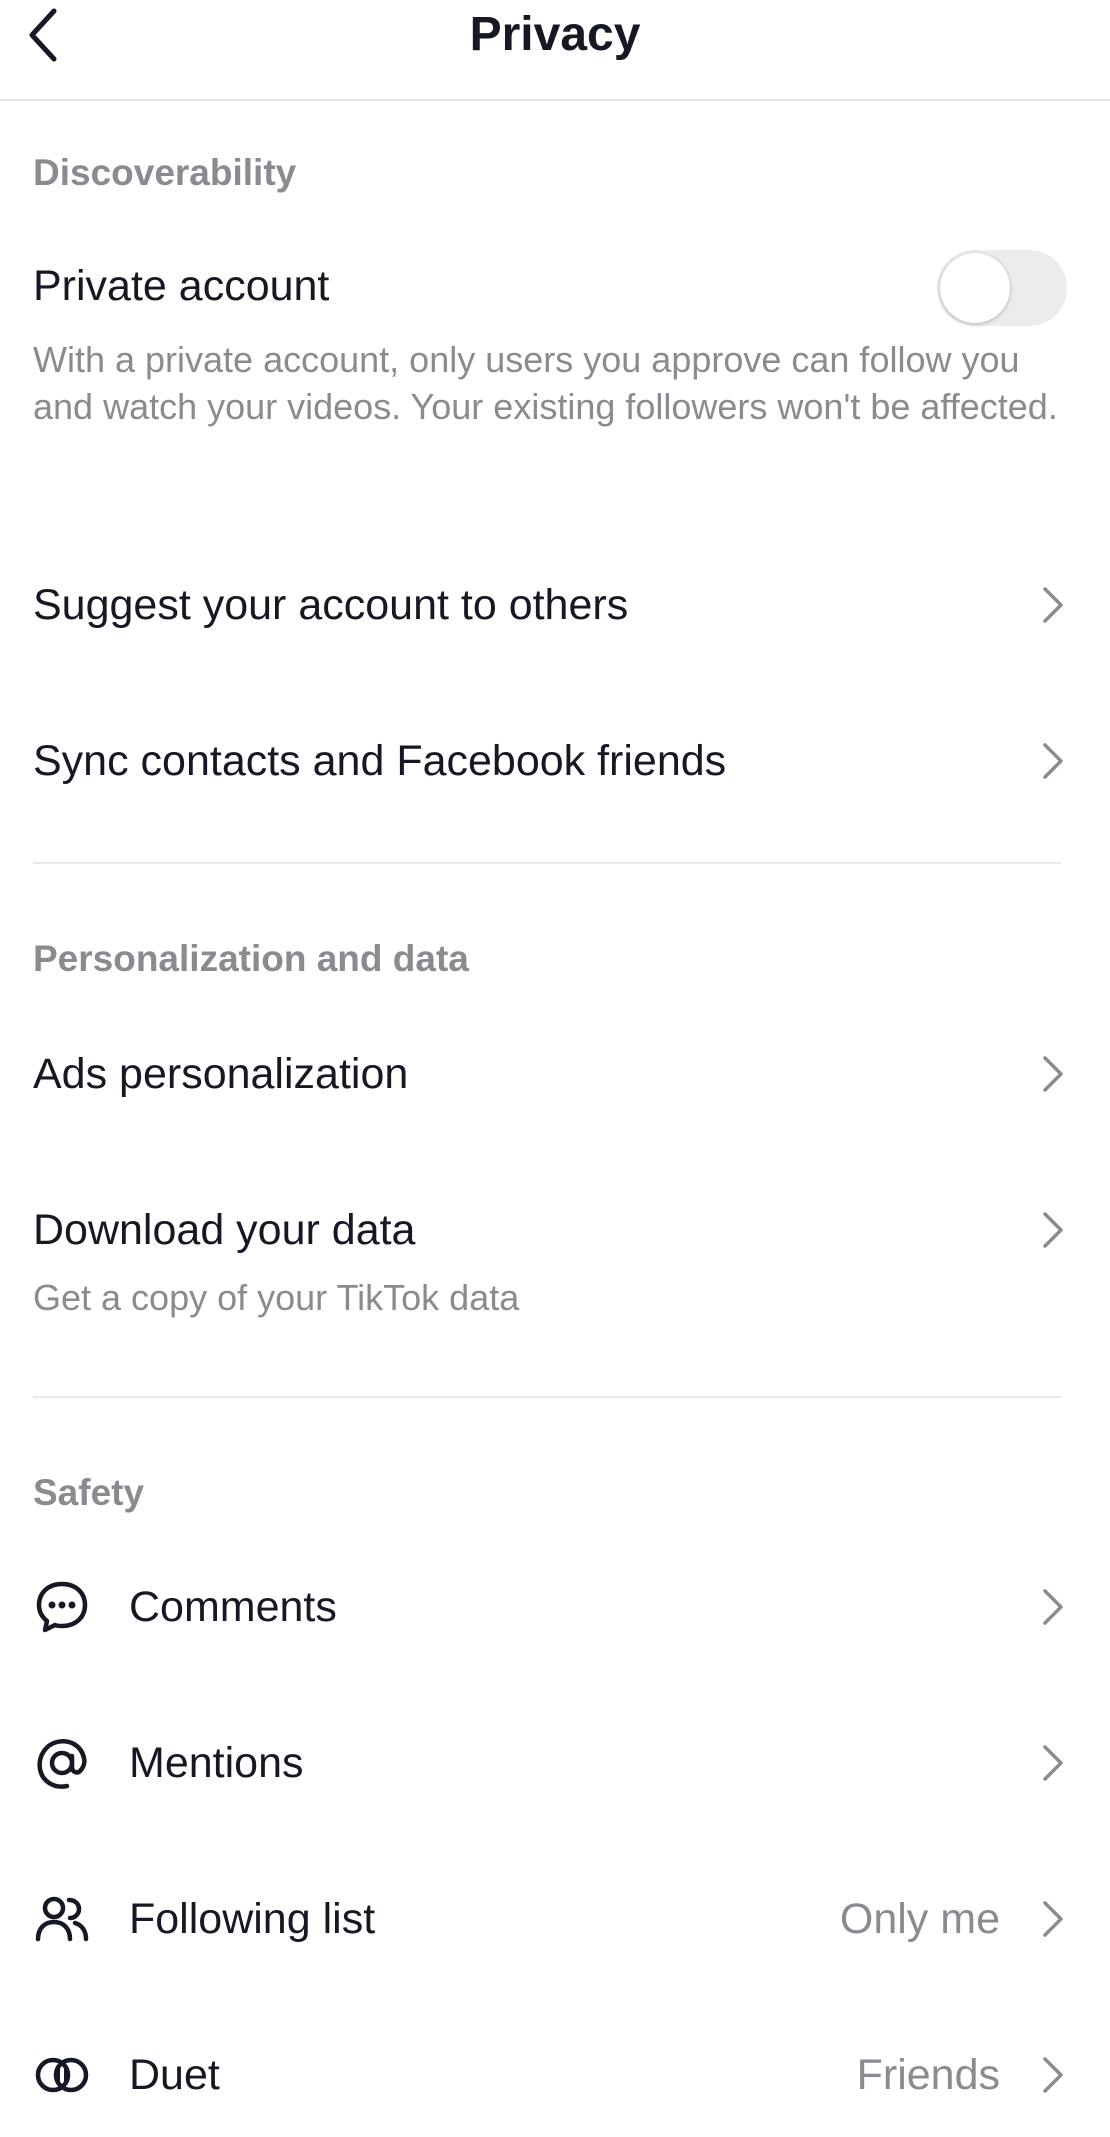 This screenshot has width=1110, height=2137. I want to click on ads-personalization-label: Ads personalization, so click(221, 1074).